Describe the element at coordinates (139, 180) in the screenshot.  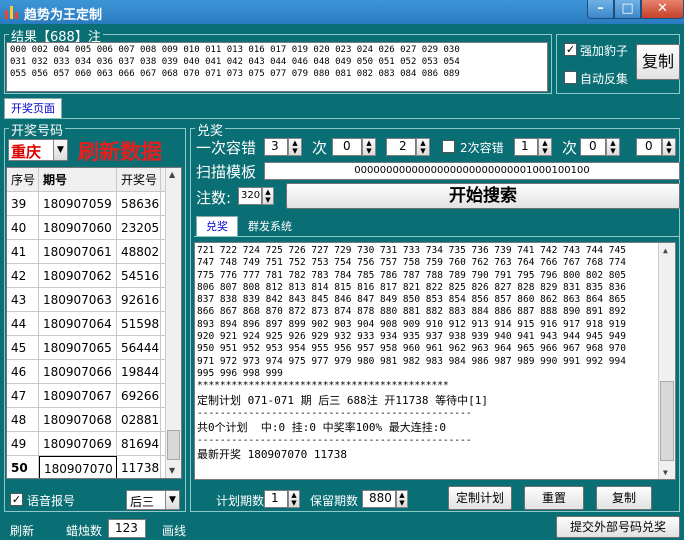
I see `col-number-header: 开奖号` at that location.